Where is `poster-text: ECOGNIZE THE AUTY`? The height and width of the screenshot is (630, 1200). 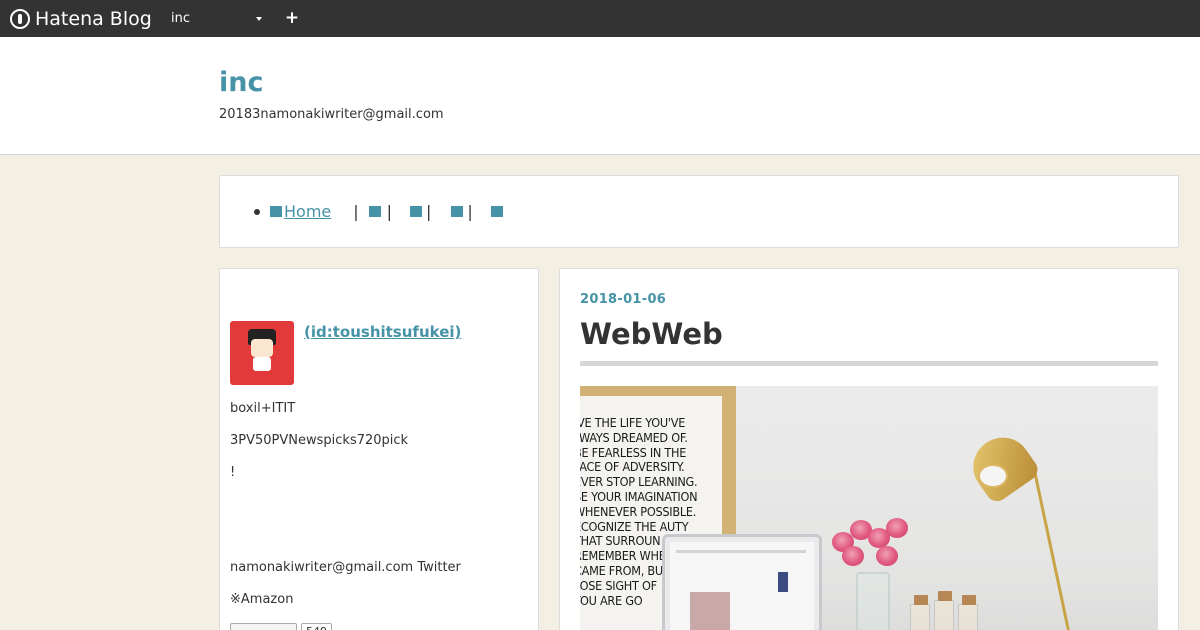 poster-text: ECOGNIZE THE AUTY is located at coordinates (634, 526).